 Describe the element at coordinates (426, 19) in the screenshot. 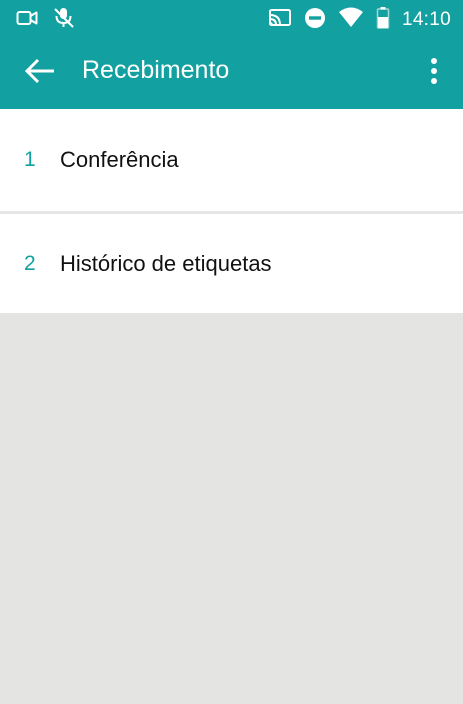

I see `clock: 14:10` at that location.